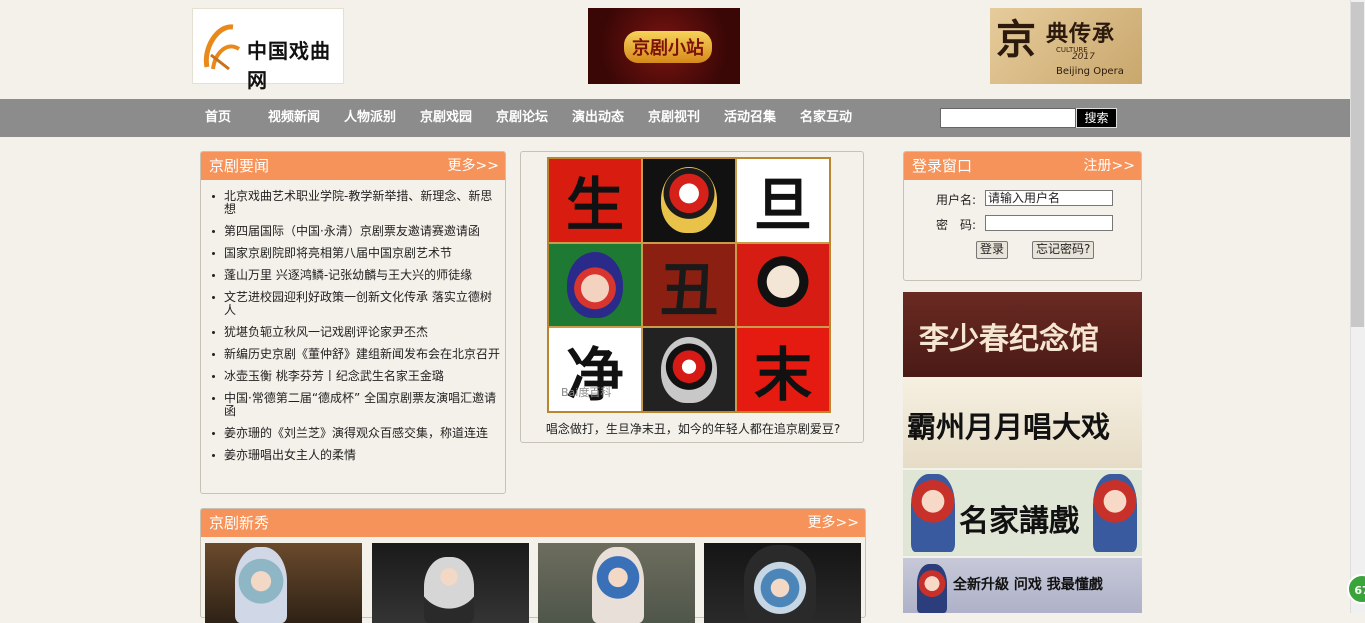 This screenshot has width=1365, height=623. What do you see at coordinates (294, 118) in the screenshot?
I see `nav-item-video-news: 视频新闻` at bounding box center [294, 118].